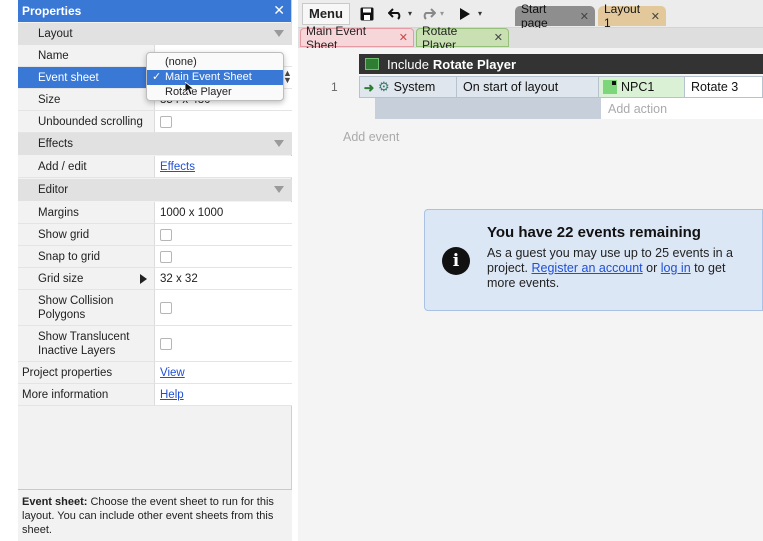 Image resolution: width=763 pixels, height=541 pixels. I want to click on category-editor: Editor, so click(155, 190).